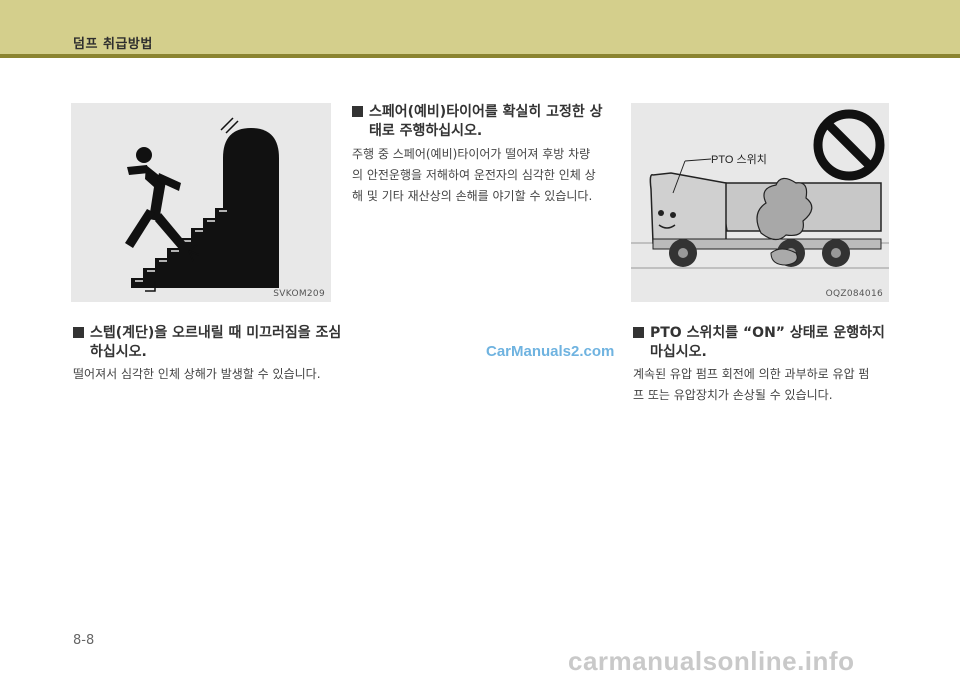  What do you see at coordinates (472, 196) in the screenshot?
I see `middle-body-line3: 해 및 기타 재산상의 손해를 야기할 수 있습니다.` at bounding box center [472, 196].